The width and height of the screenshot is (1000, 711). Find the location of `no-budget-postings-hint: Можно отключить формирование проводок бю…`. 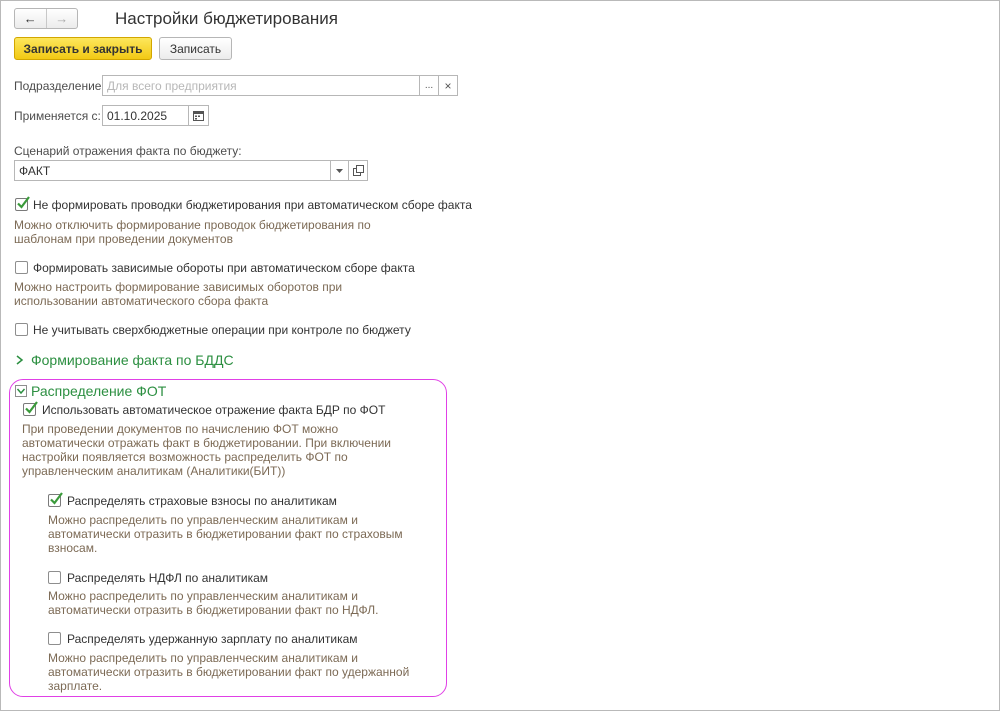

no-budget-postings-hint: Можно отключить формирование проводок бю… is located at coordinates (192, 232).